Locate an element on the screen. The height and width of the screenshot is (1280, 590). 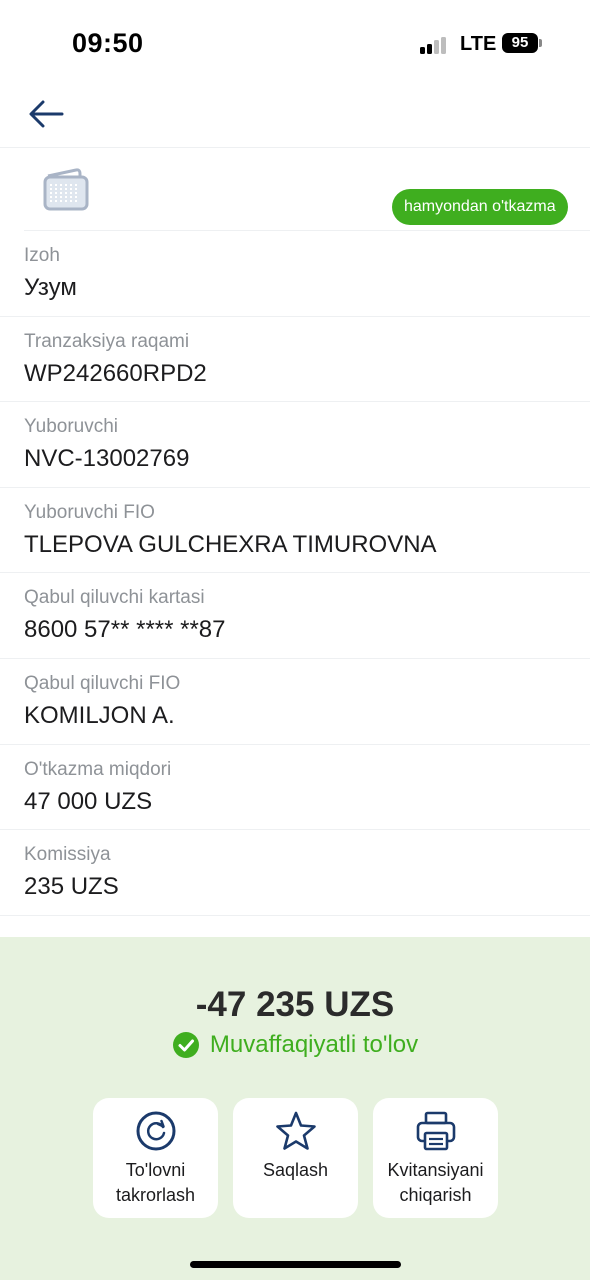
detail-label: Komissiya is located at coordinates (67, 855).